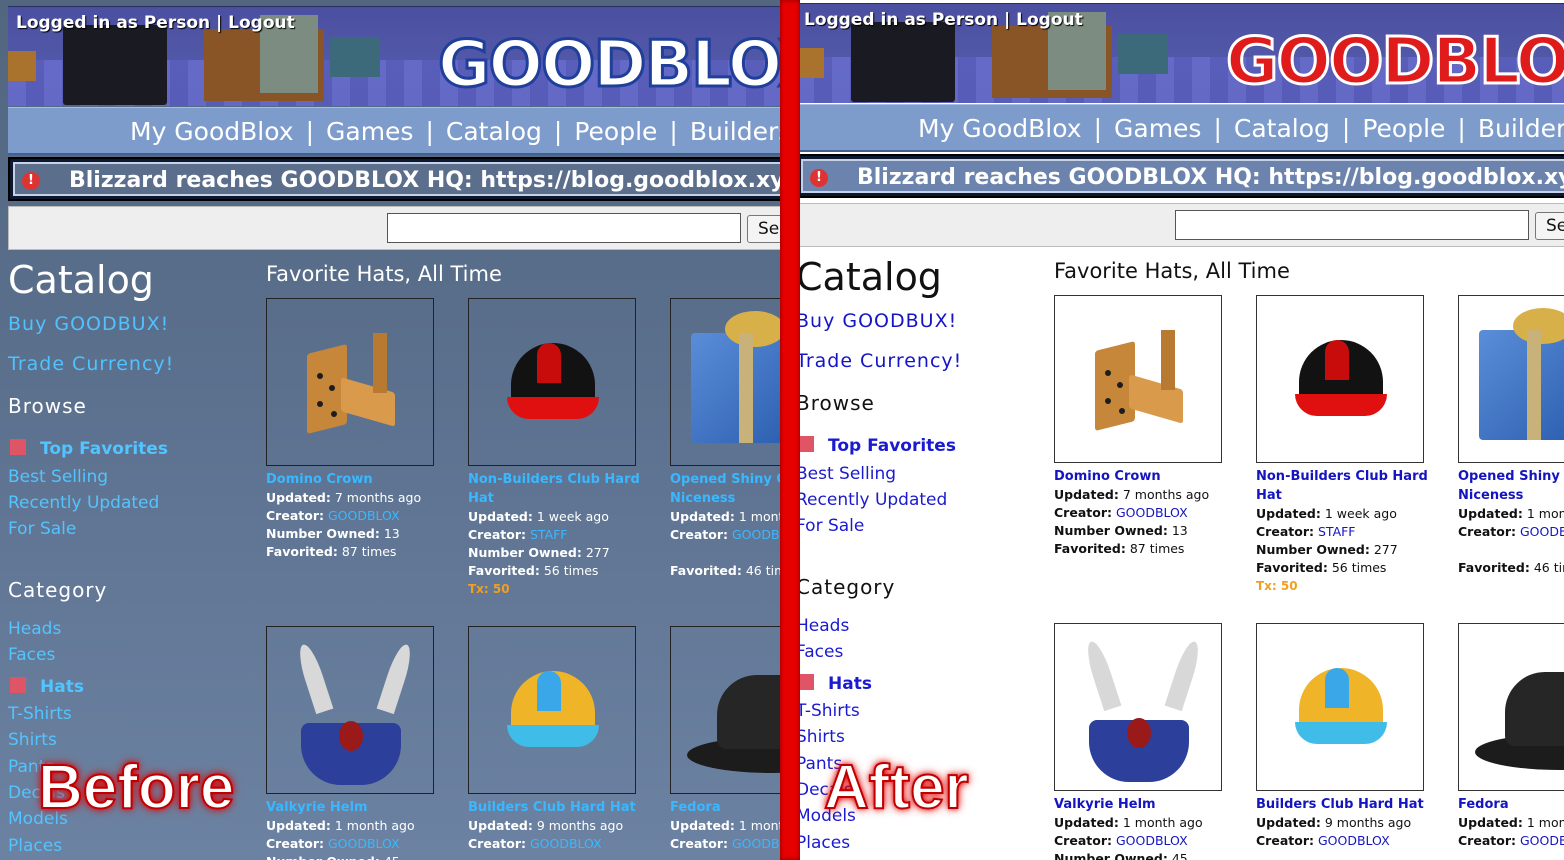 The height and width of the screenshot is (860, 1564). I want to click on price-tag: Tx: 50, so click(489, 589).